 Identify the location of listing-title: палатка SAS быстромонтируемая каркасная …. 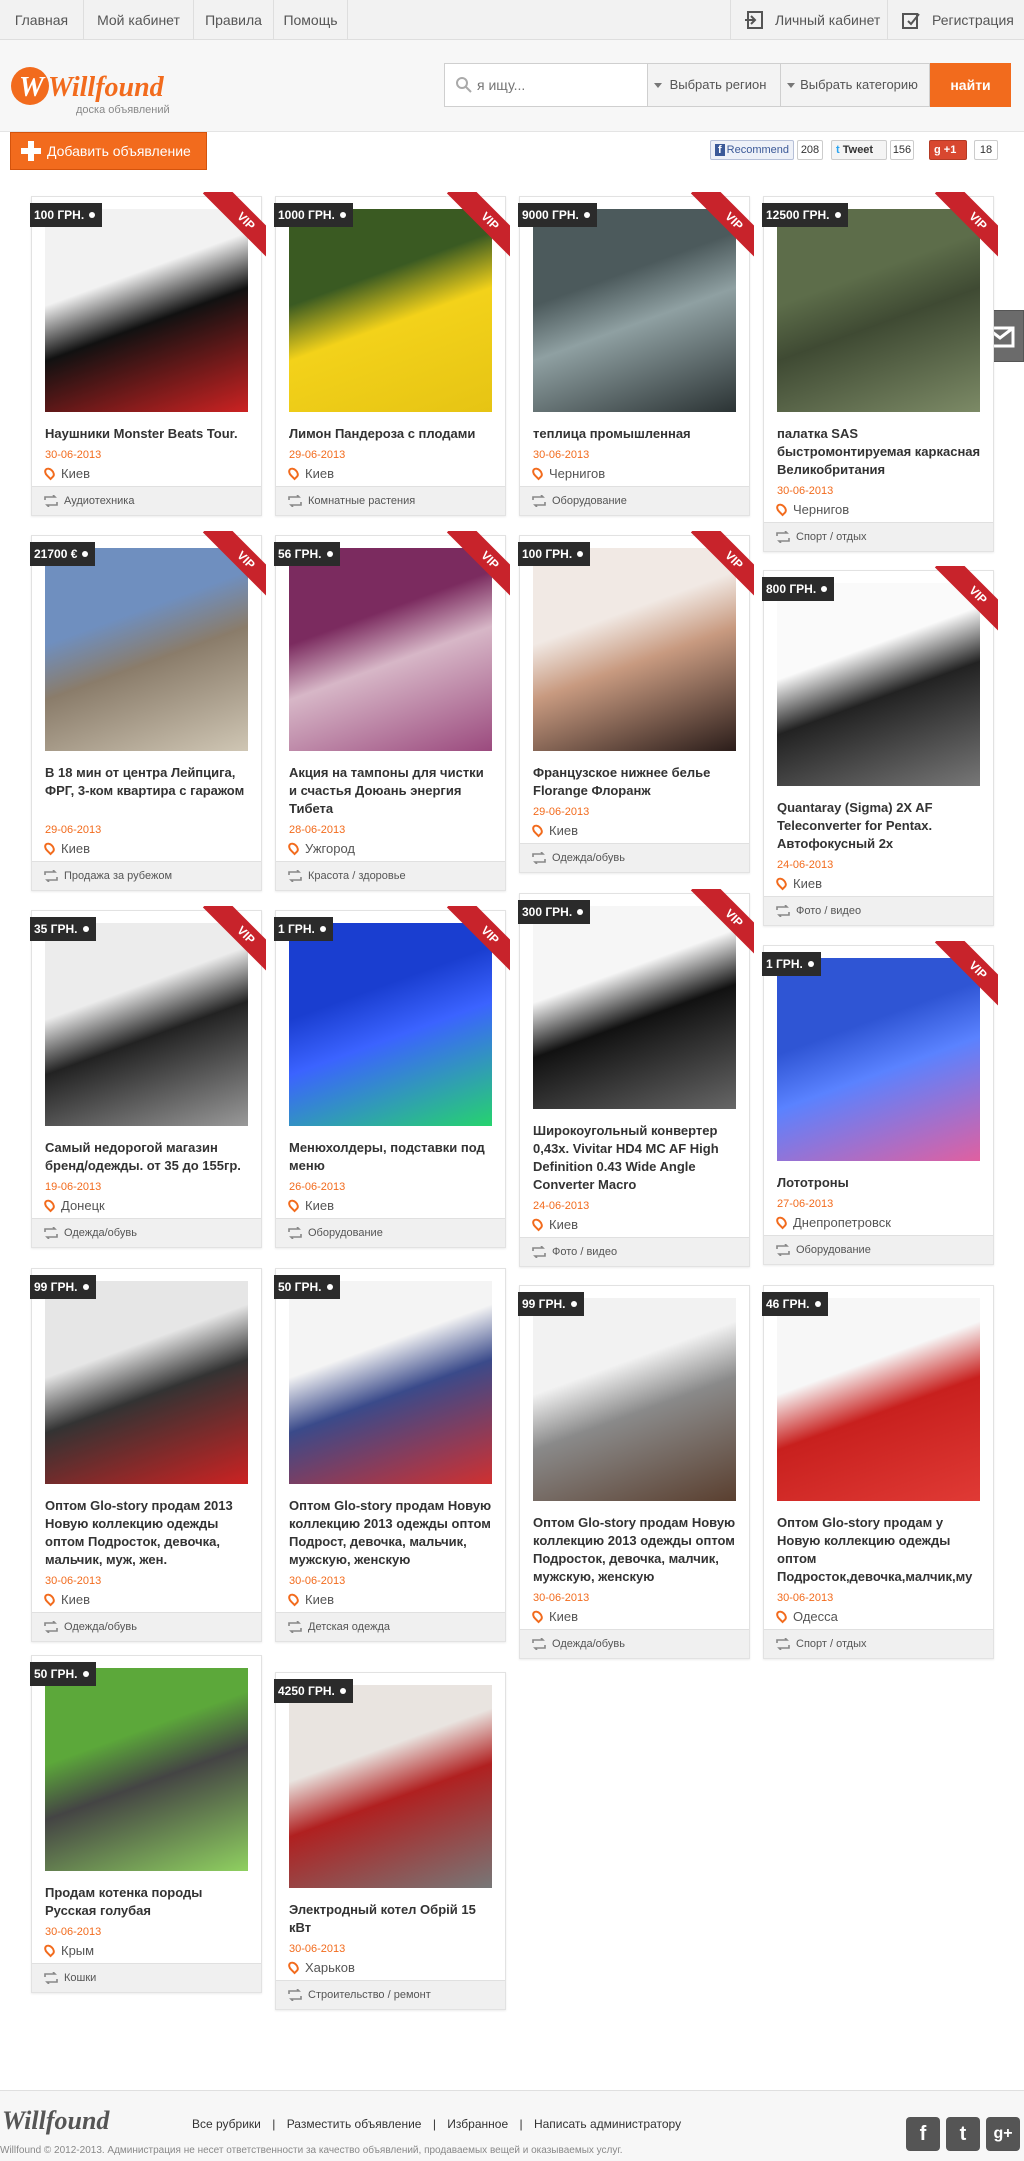
(879, 452).